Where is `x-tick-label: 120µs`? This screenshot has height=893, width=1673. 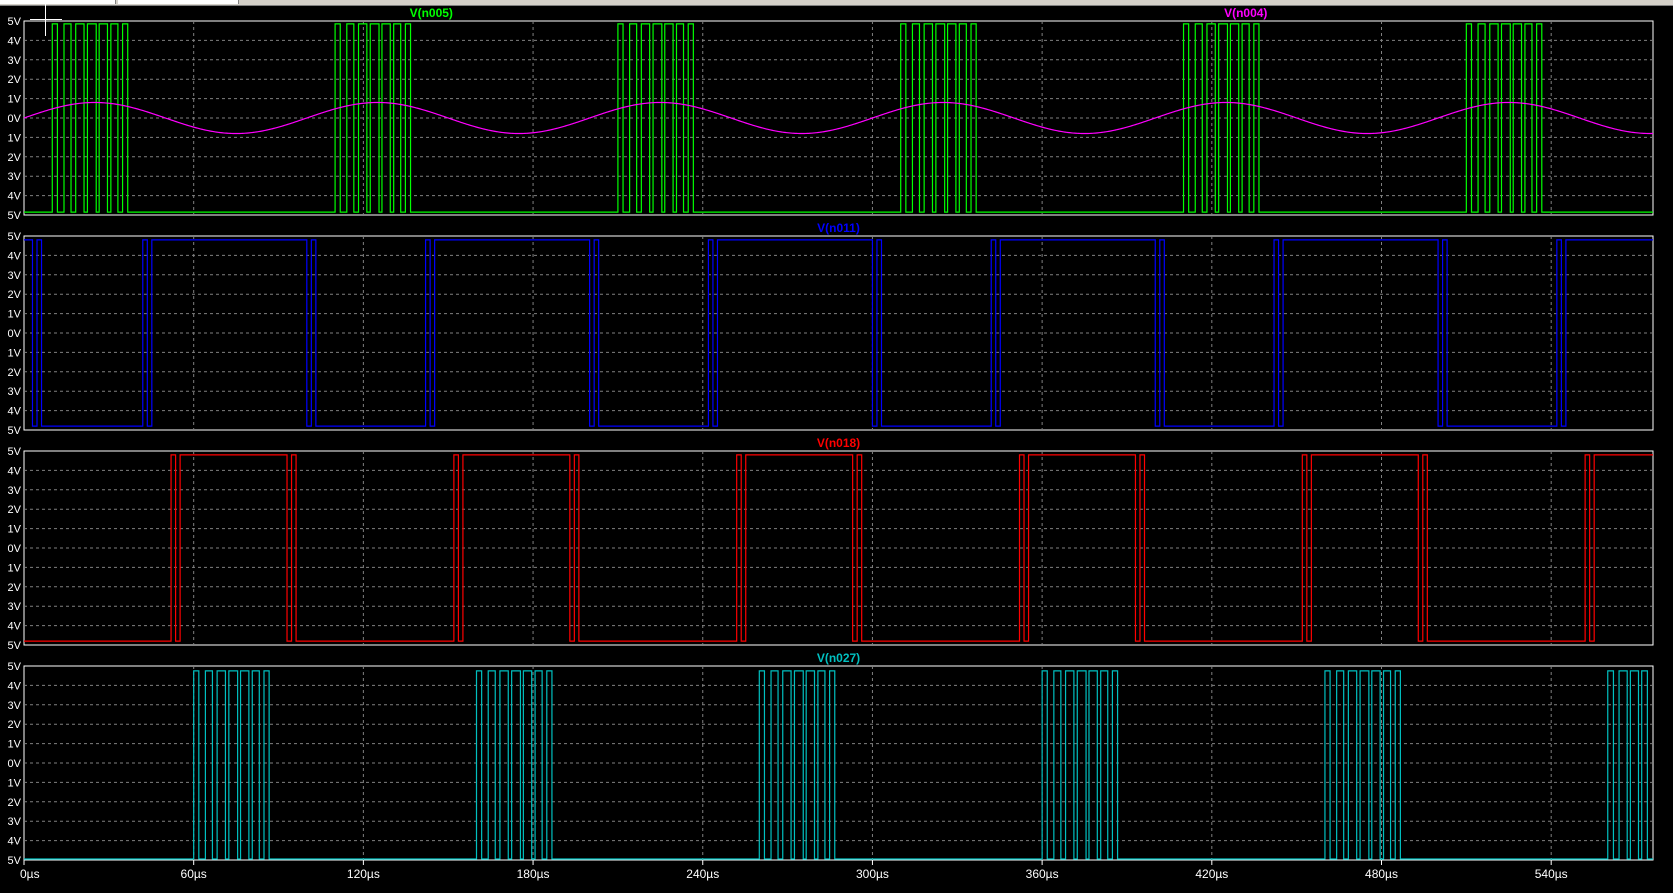
x-tick-label: 120µs is located at coordinates (363, 874).